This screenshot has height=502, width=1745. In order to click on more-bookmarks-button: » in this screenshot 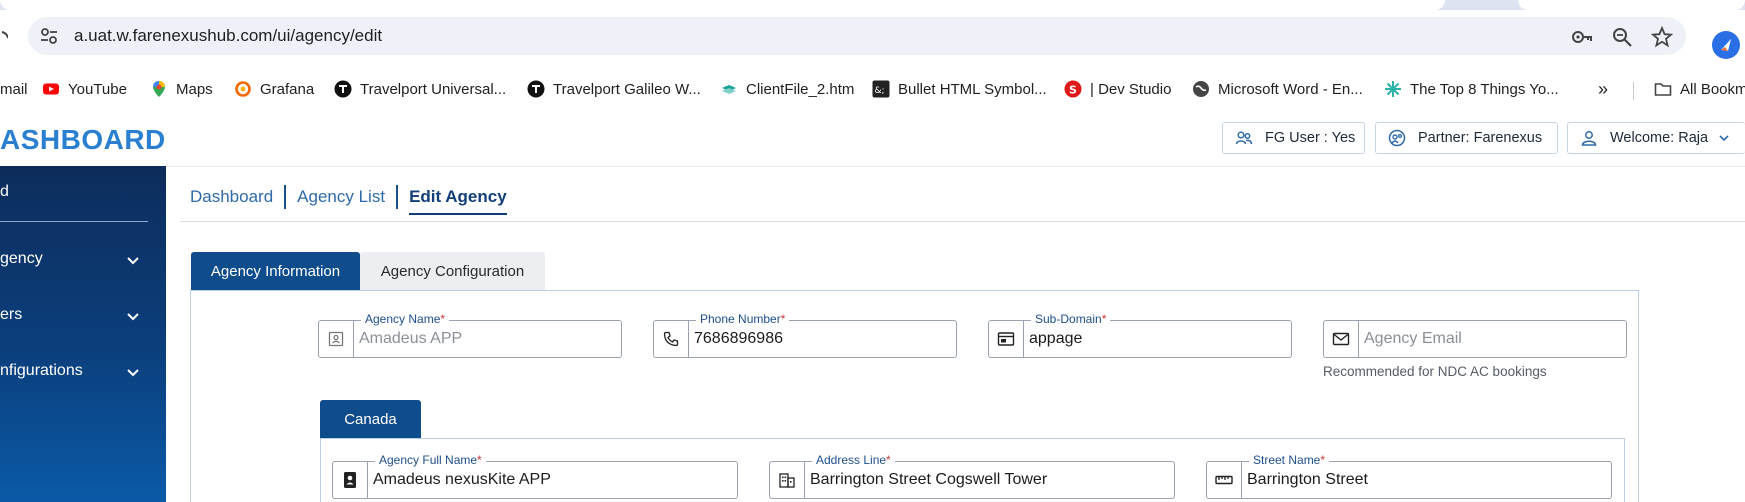, I will do `click(1603, 89)`.